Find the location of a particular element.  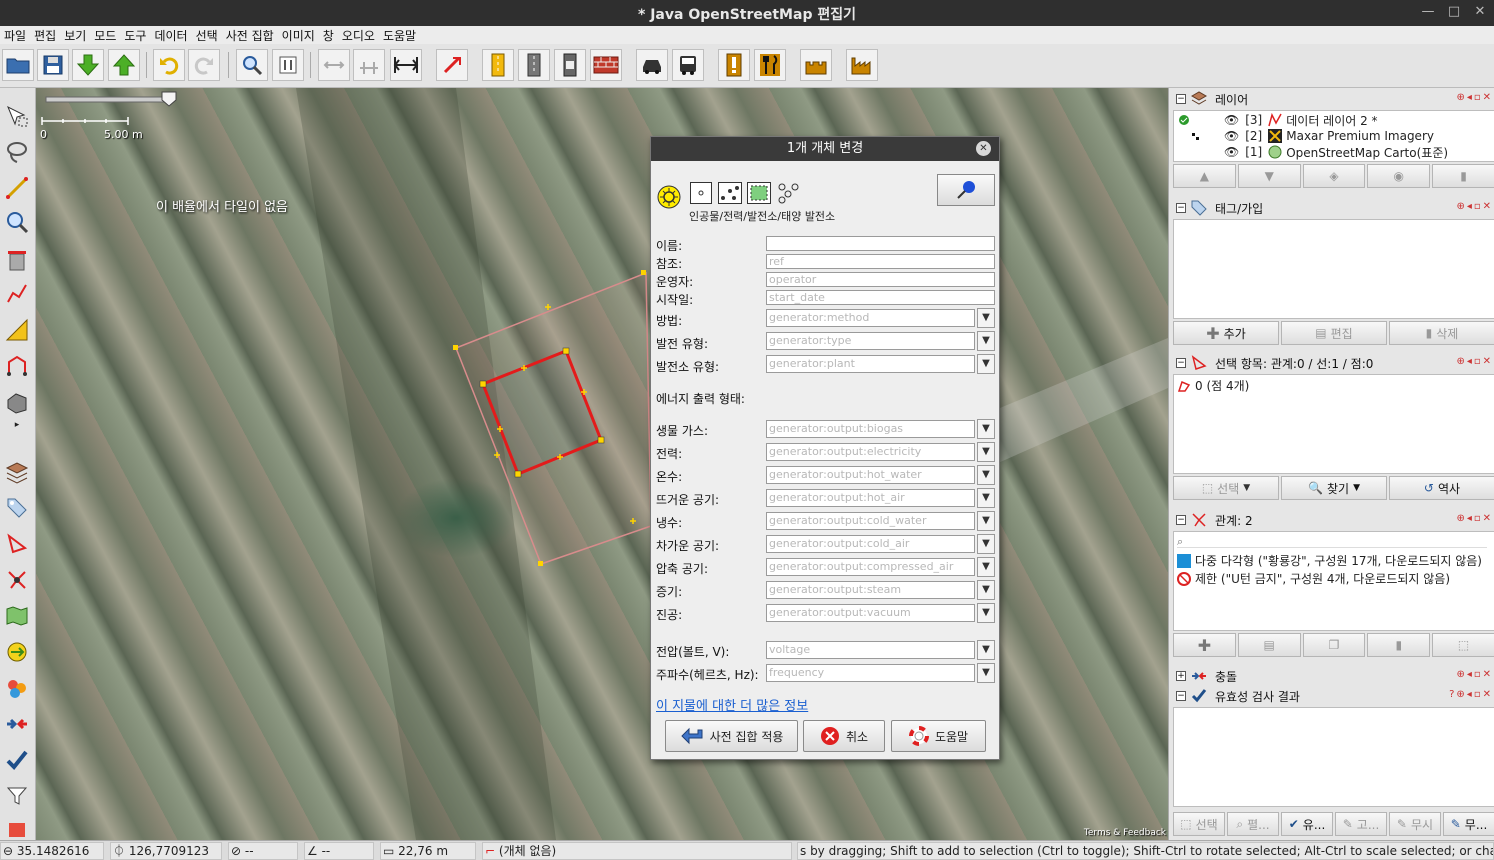

voltage-combo: voltage ▼ is located at coordinates (880, 649).